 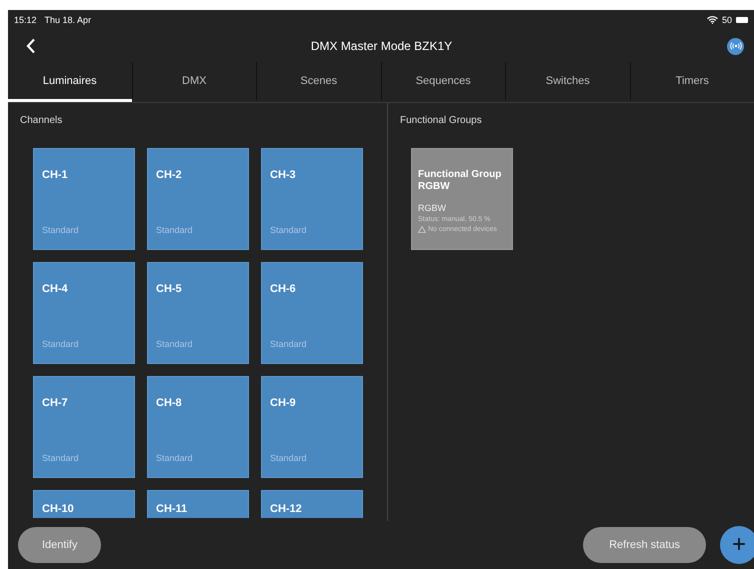 I want to click on channel-tile: CH-12, so click(x=312, y=504).